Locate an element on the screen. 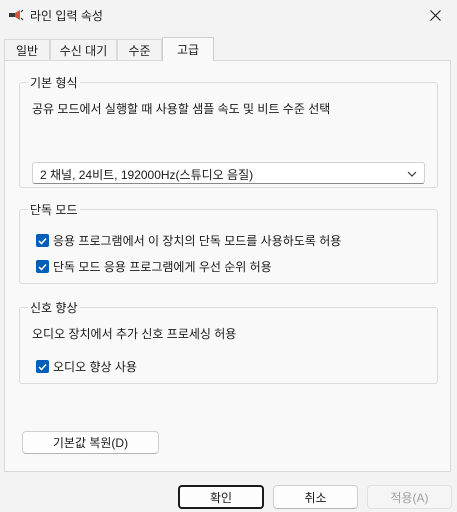 The height and width of the screenshot is (512, 457). window-title: 라인 입력 속성 is located at coordinates (66, 16).